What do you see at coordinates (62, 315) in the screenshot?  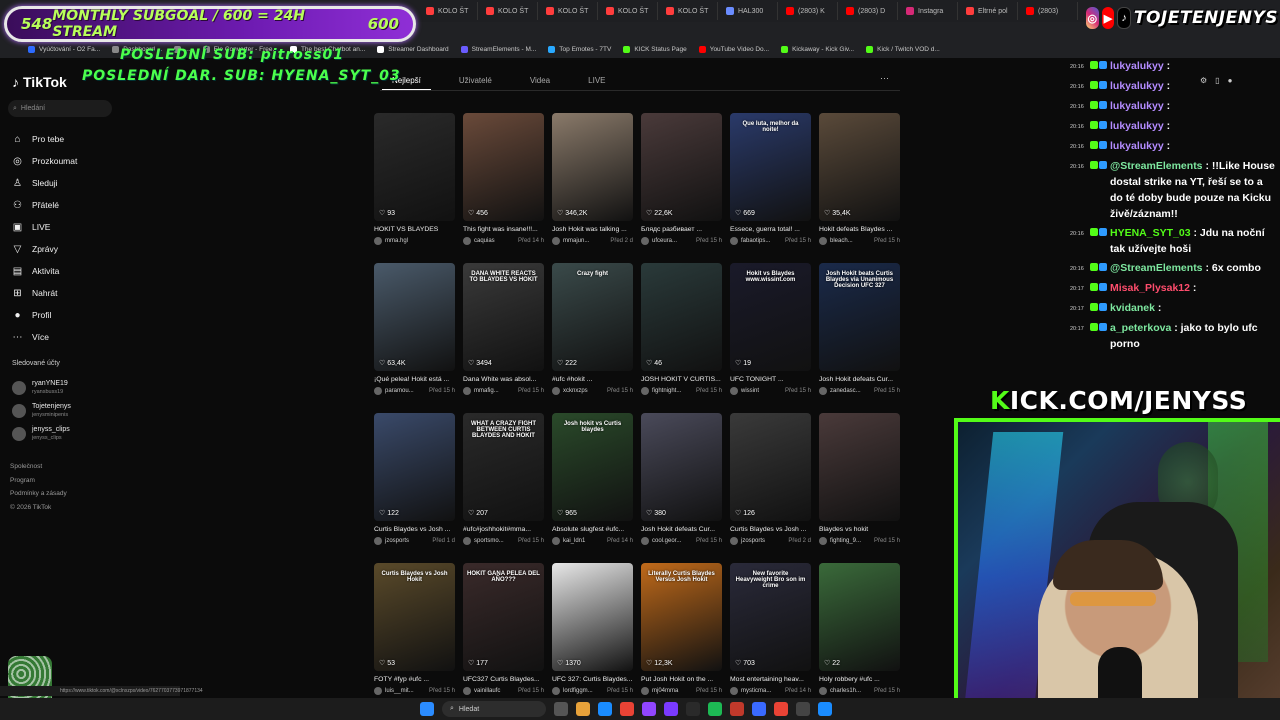 I see `sidebar-item-profil: ● Profil` at bounding box center [62, 315].